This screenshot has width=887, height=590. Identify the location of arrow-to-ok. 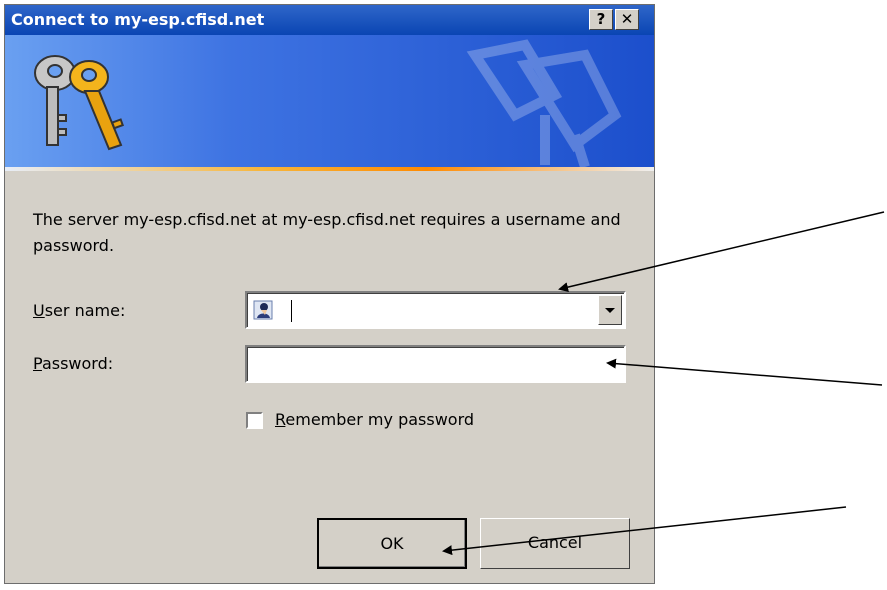
(644, 531).